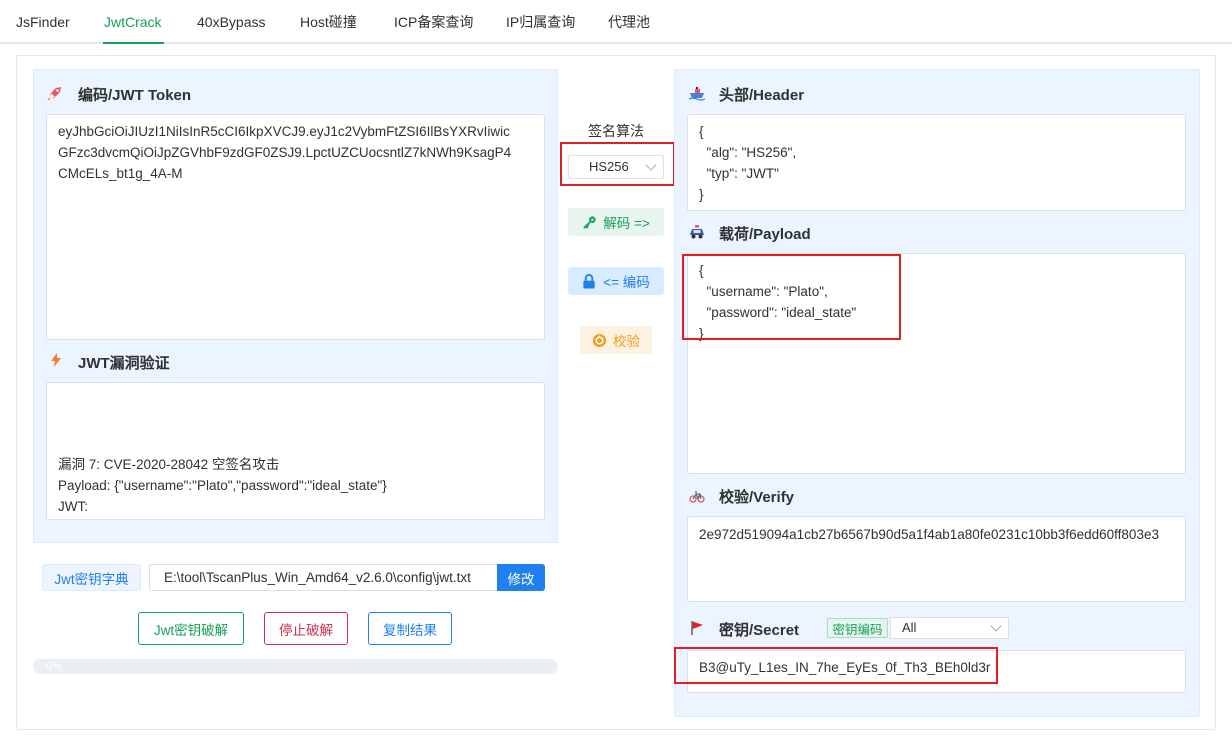  I want to click on tab-jwtcrack: JwtCrack, so click(133, 22).